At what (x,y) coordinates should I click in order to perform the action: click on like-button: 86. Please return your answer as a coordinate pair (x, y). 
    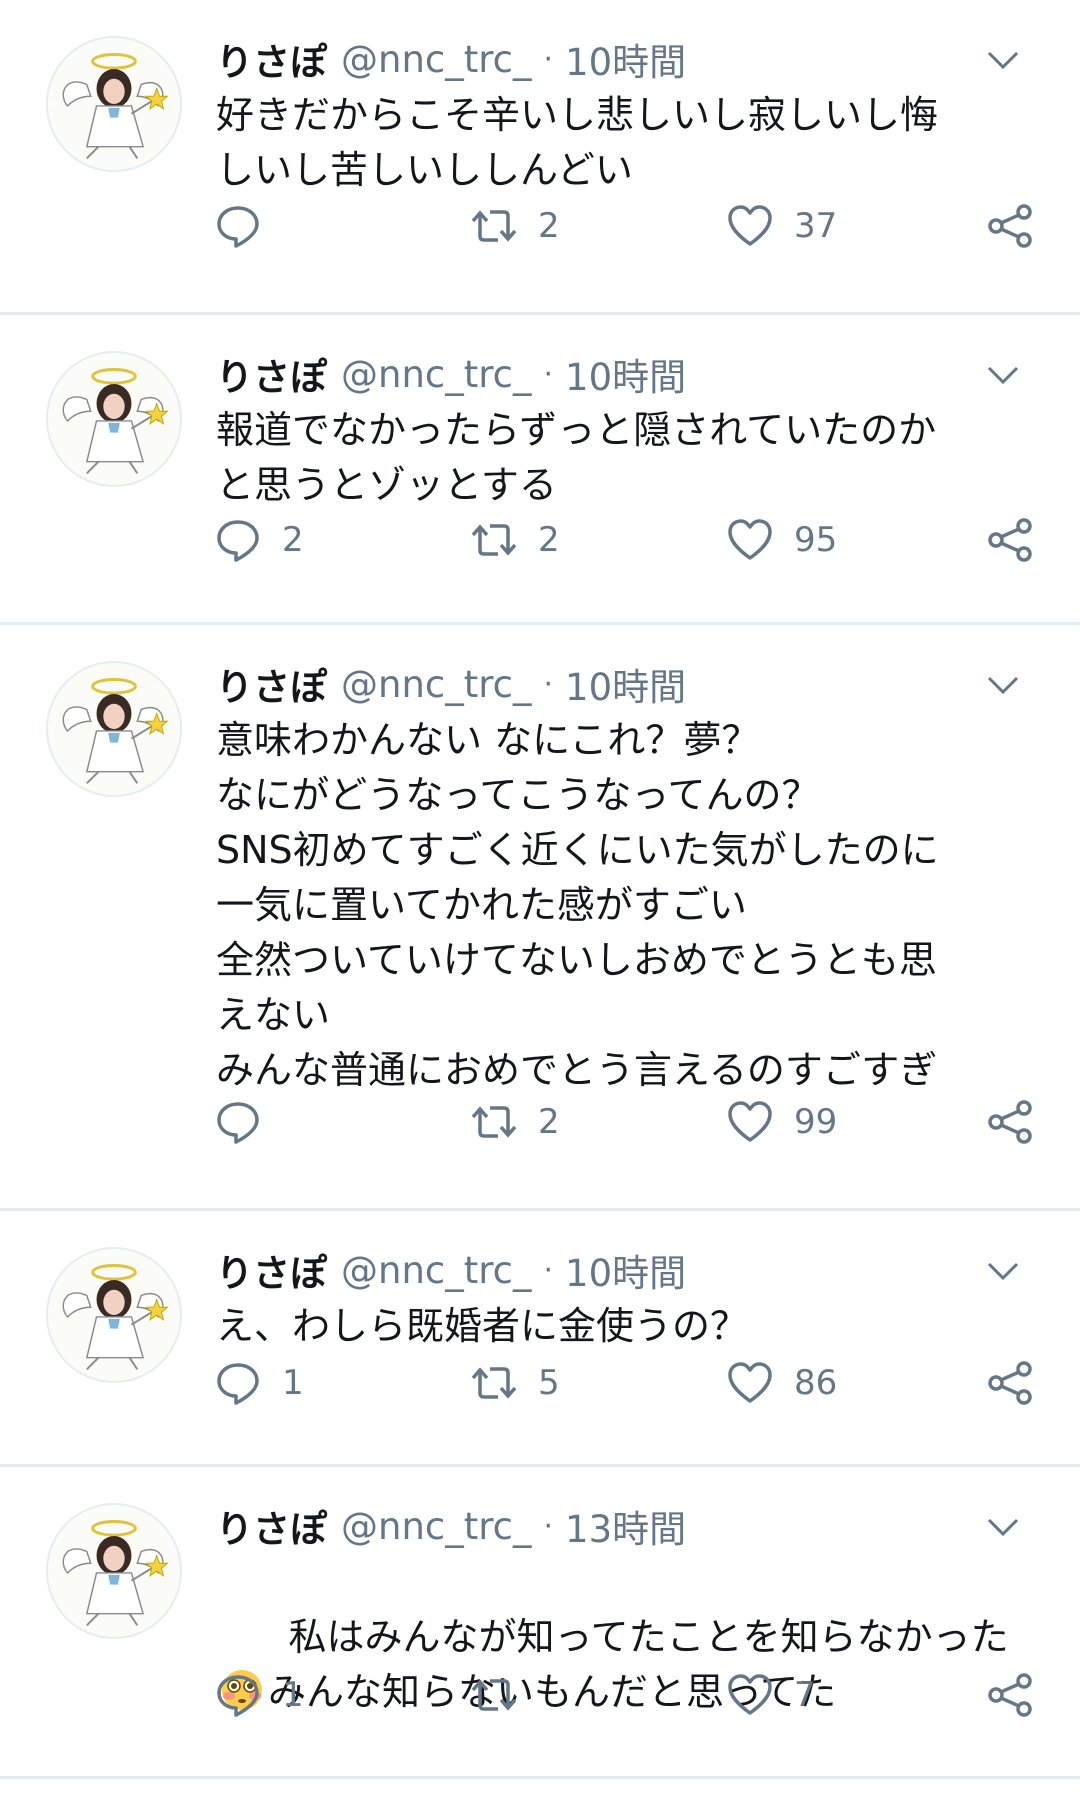
    Looking at the image, I should click on (781, 1383).